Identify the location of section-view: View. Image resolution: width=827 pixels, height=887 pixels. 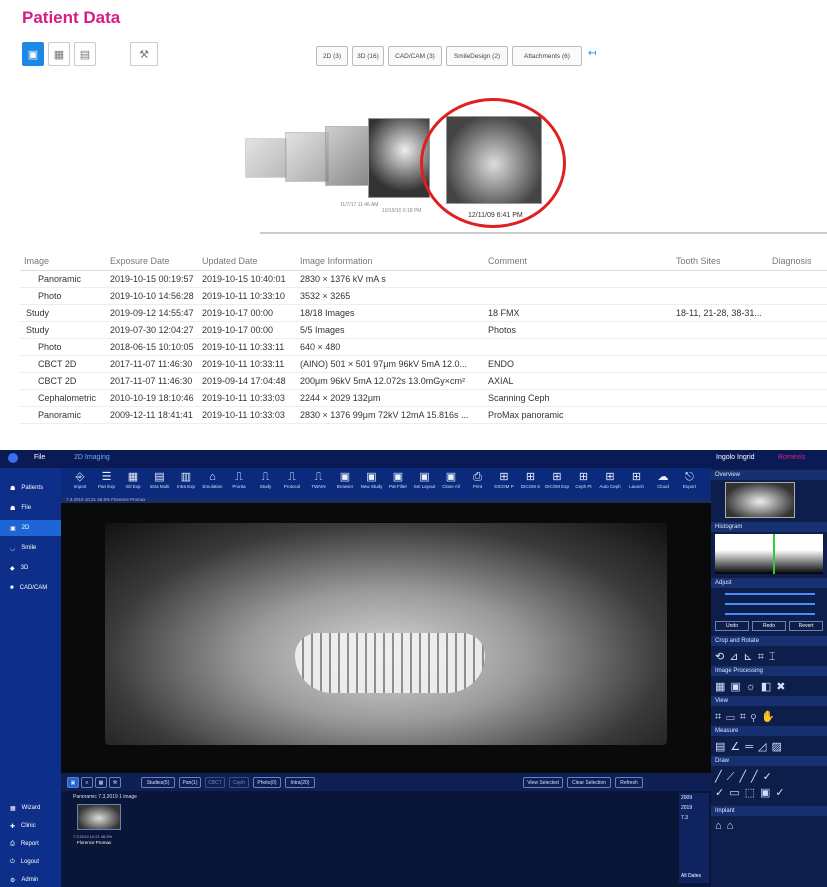
(769, 701).